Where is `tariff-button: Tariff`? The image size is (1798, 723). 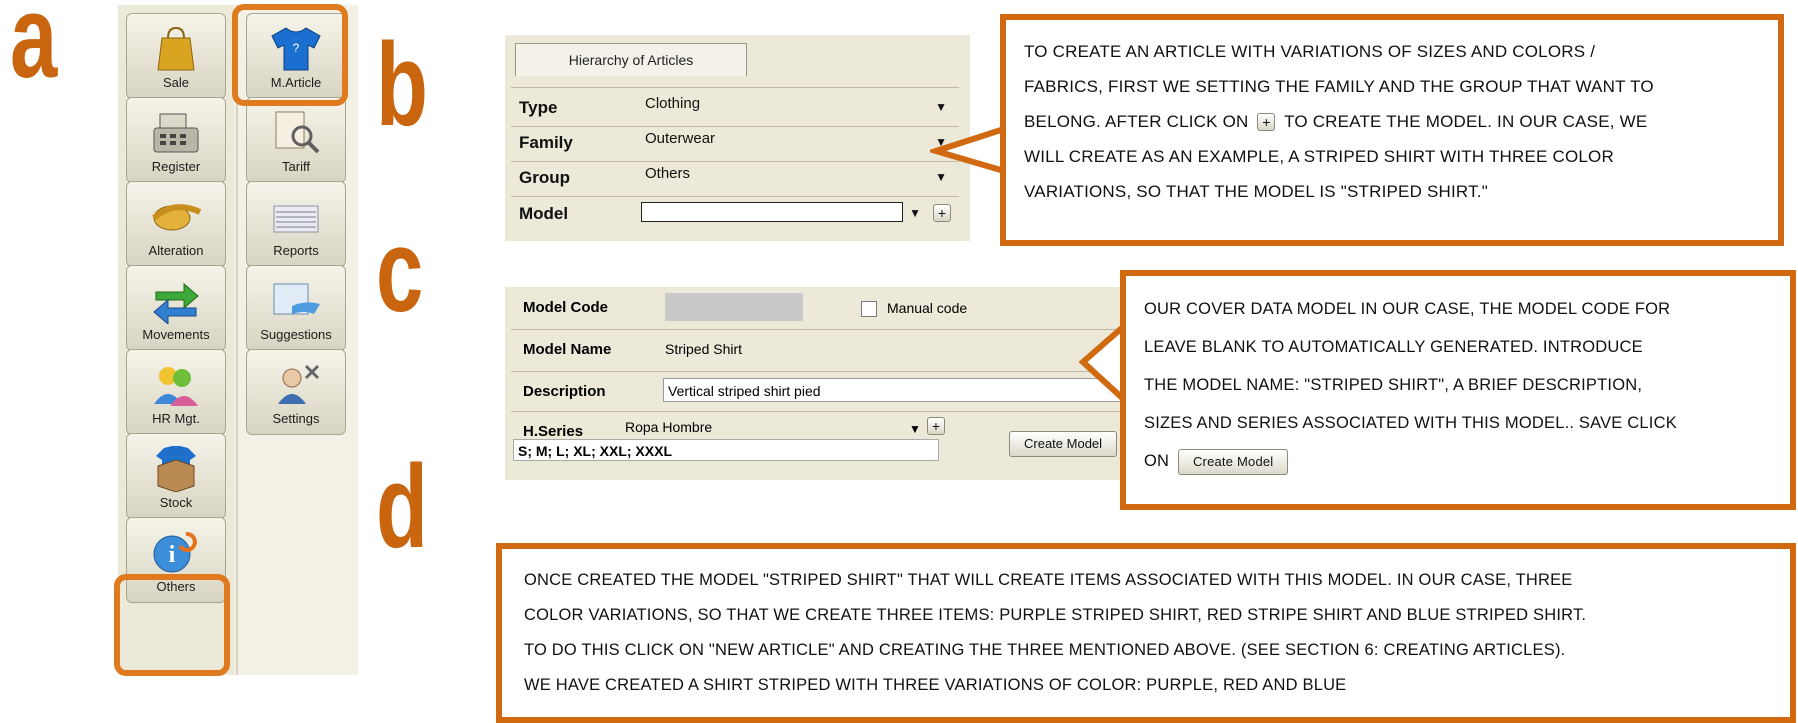
tariff-button: Tariff is located at coordinates (296, 140).